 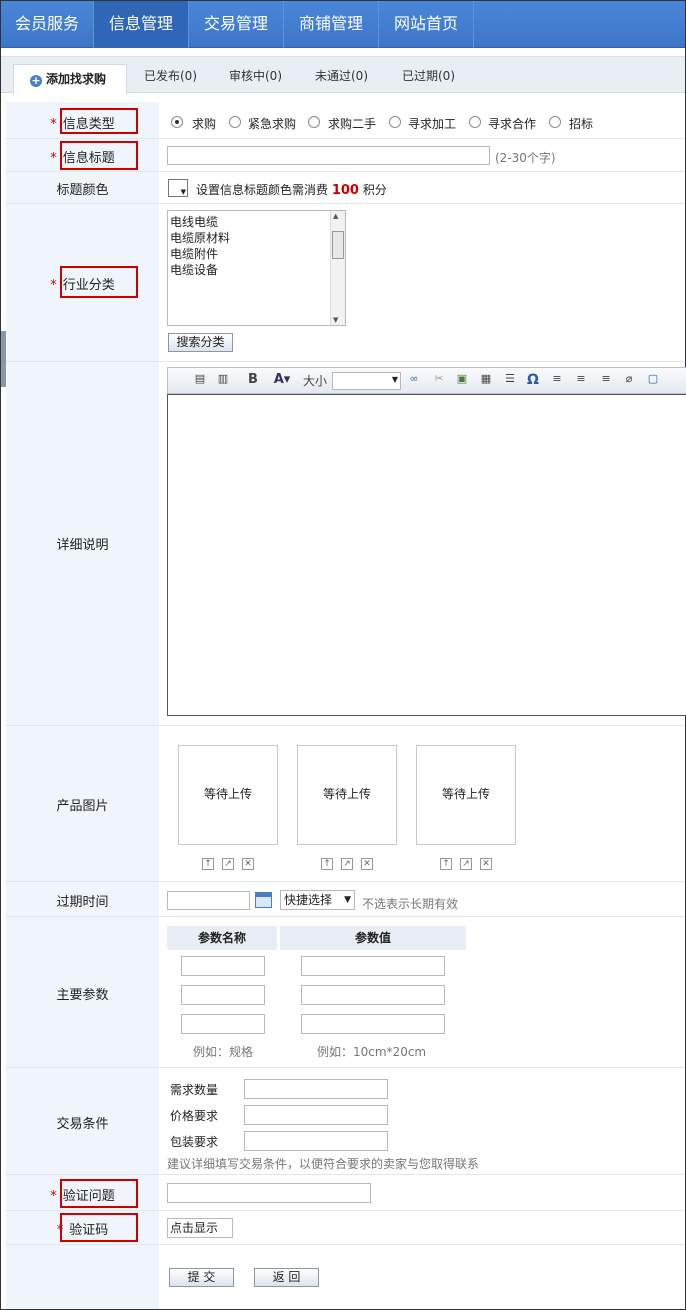 I want to click on verify-answer-input, so click(x=269, y=1193).